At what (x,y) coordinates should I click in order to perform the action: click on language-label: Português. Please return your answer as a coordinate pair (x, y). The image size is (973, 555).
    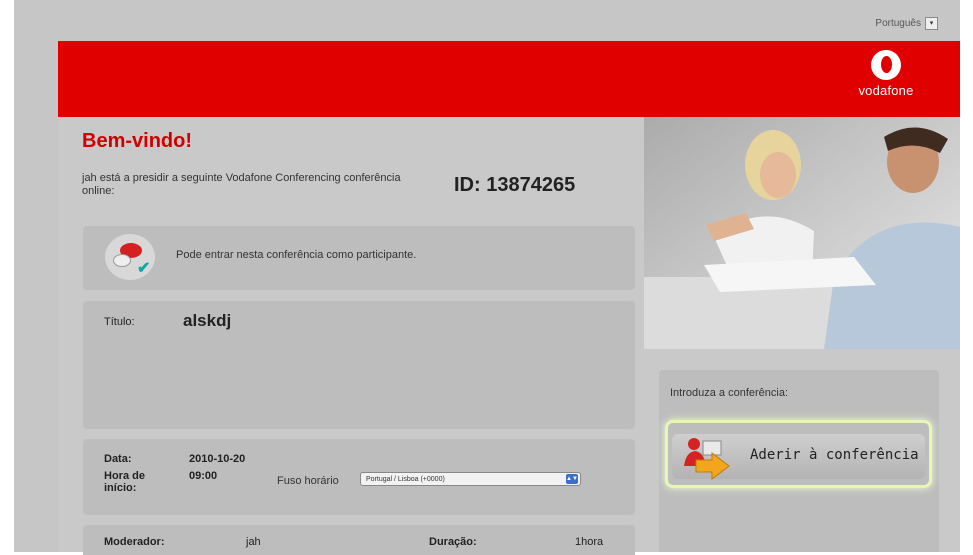
    Looking at the image, I should click on (898, 23).